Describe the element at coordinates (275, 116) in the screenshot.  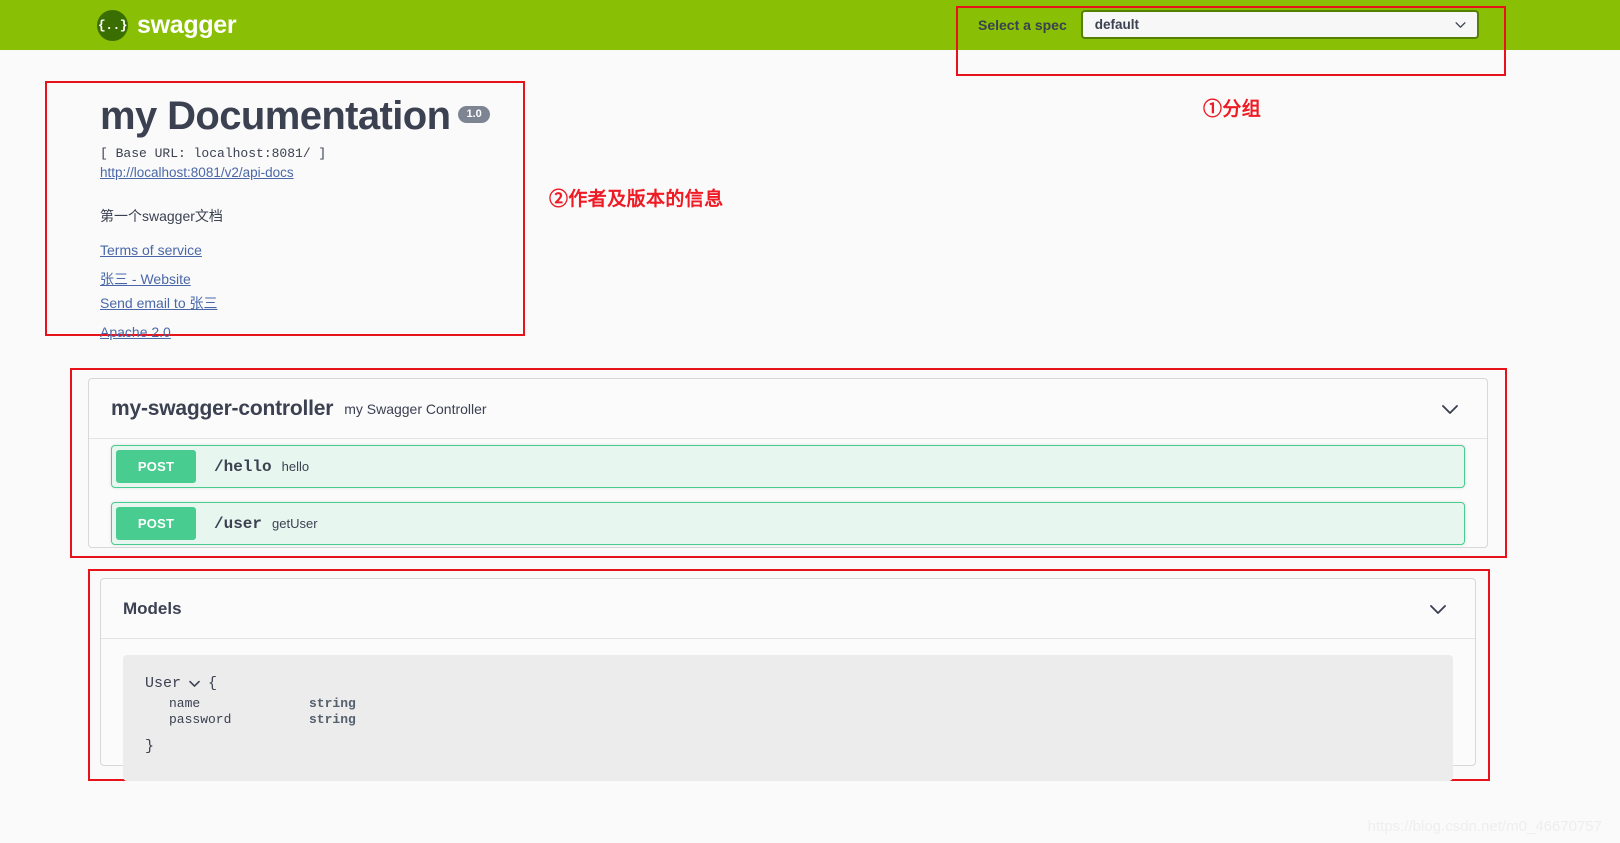
I see `page-title: my Documentation` at that location.